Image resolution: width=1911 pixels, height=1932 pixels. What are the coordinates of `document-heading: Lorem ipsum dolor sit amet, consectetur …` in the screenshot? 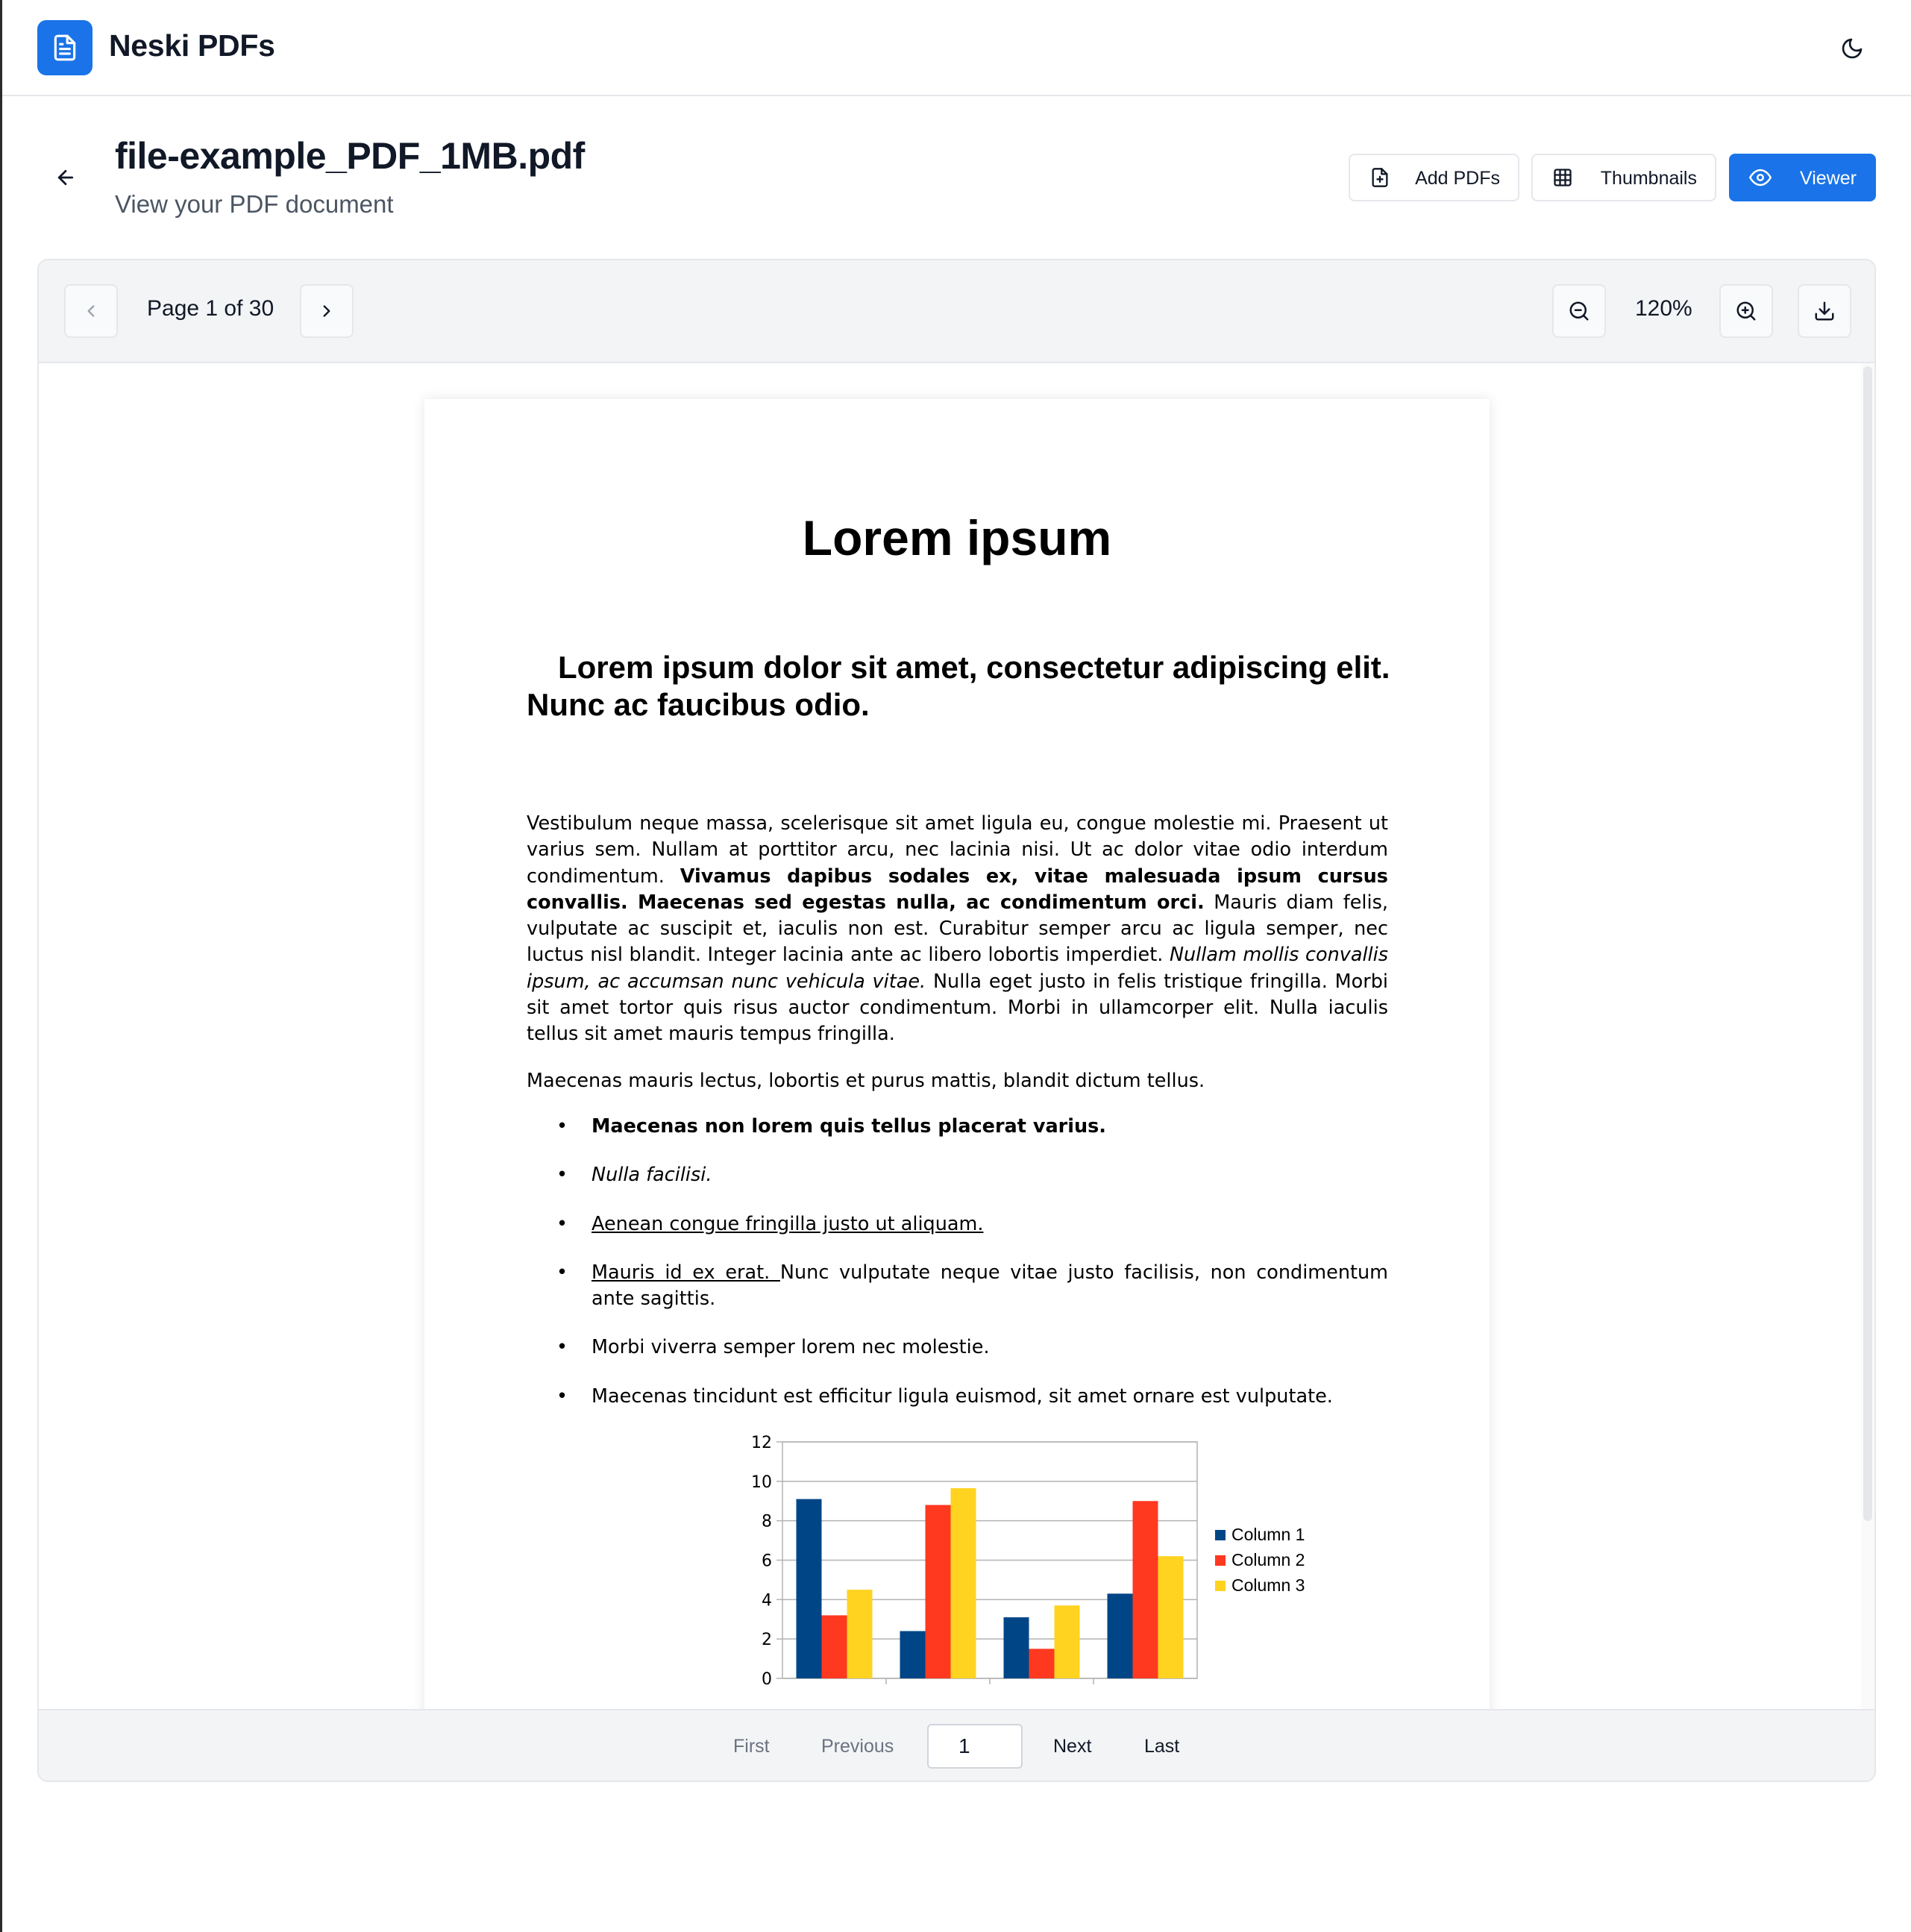 It's located at (958, 686).